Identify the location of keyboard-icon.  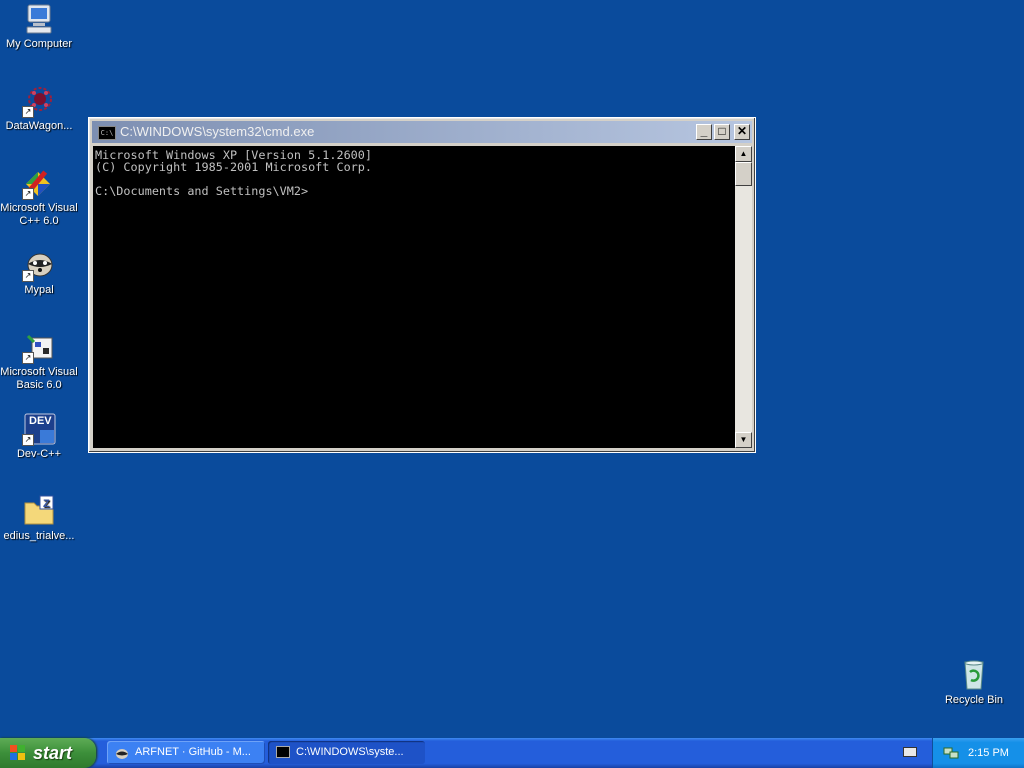
(910, 752).